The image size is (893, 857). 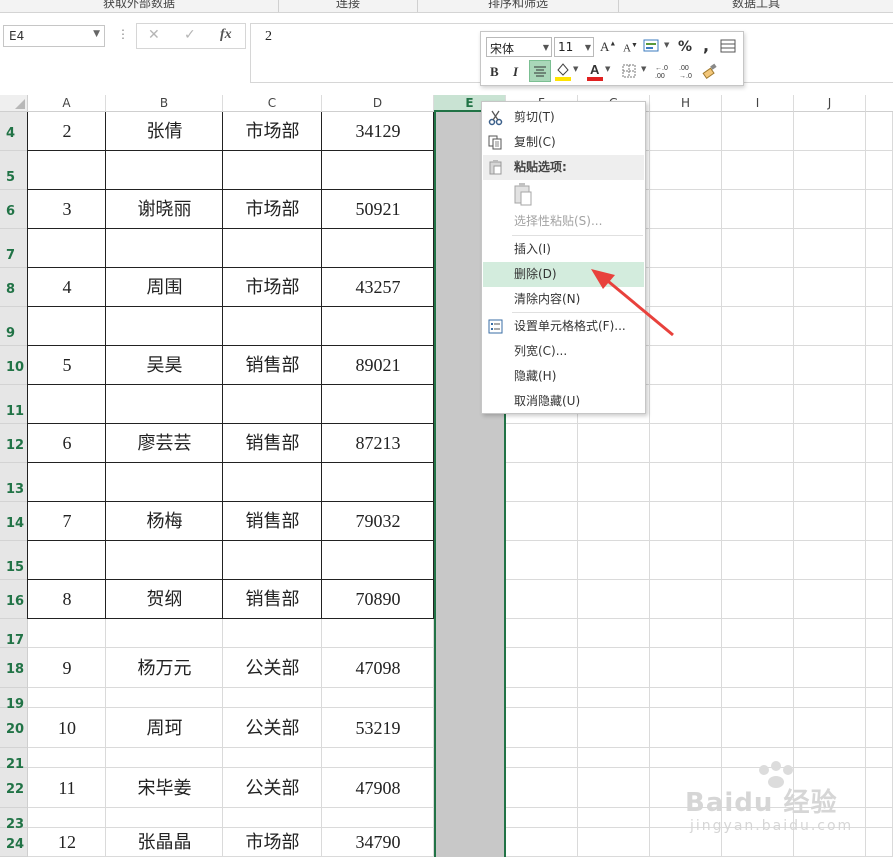 I want to click on cell-a24: 12, so click(x=67, y=842).